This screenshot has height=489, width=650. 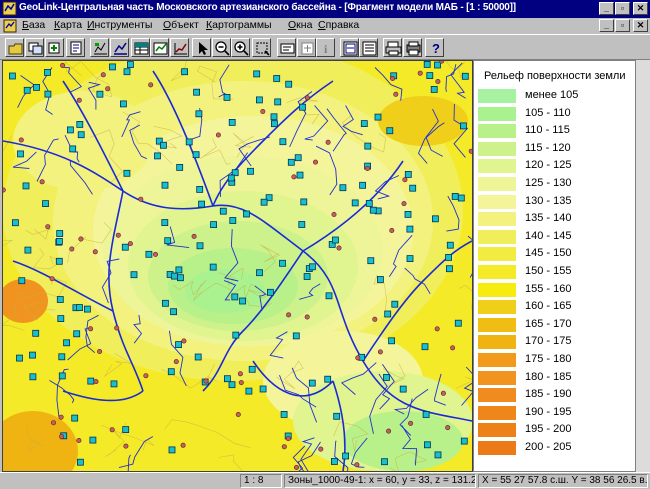 What do you see at coordinates (306, 47) in the screenshot?
I see `pan-button` at bounding box center [306, 47].